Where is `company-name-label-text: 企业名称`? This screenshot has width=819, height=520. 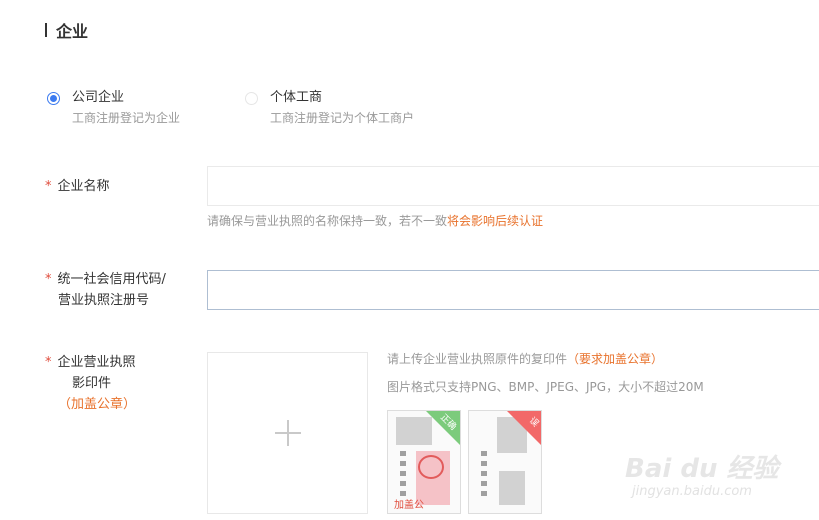 company-name-label-text: 企业名称 is located at coordinates (83, 186).